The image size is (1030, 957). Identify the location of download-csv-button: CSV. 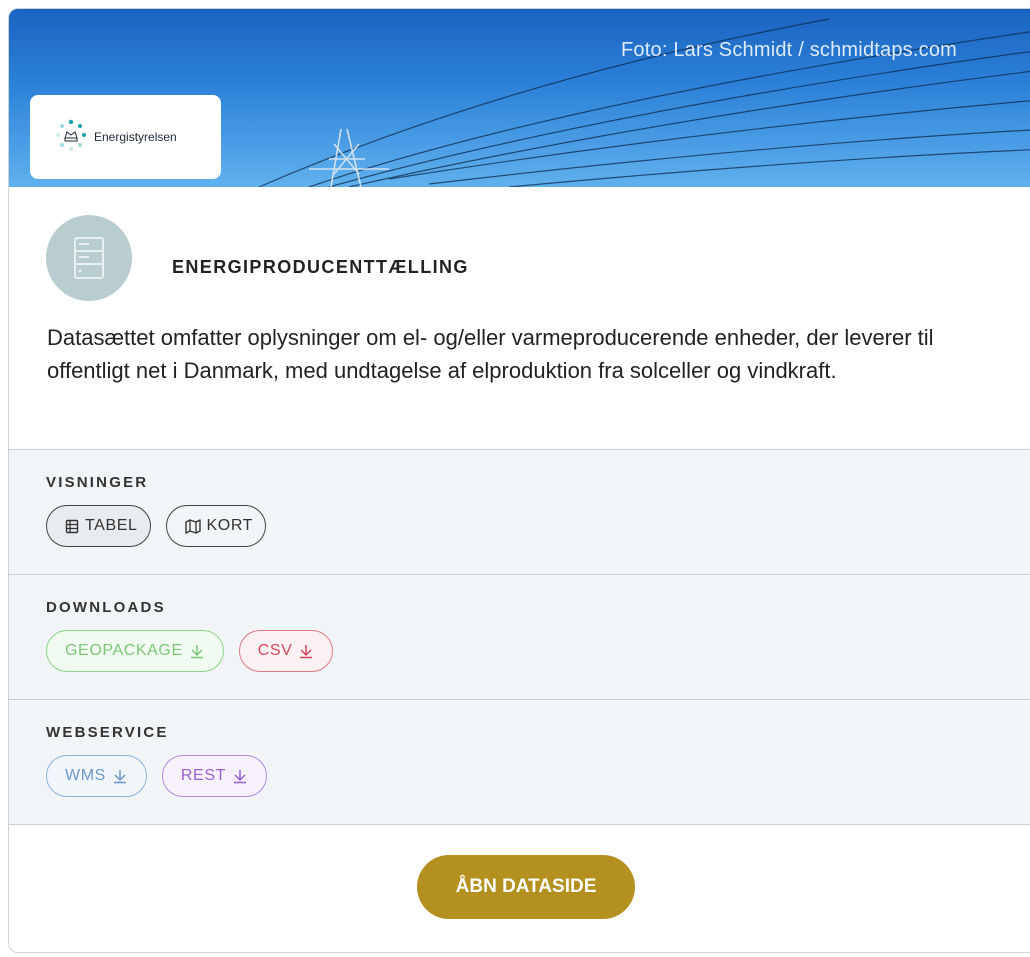
(286, 651).